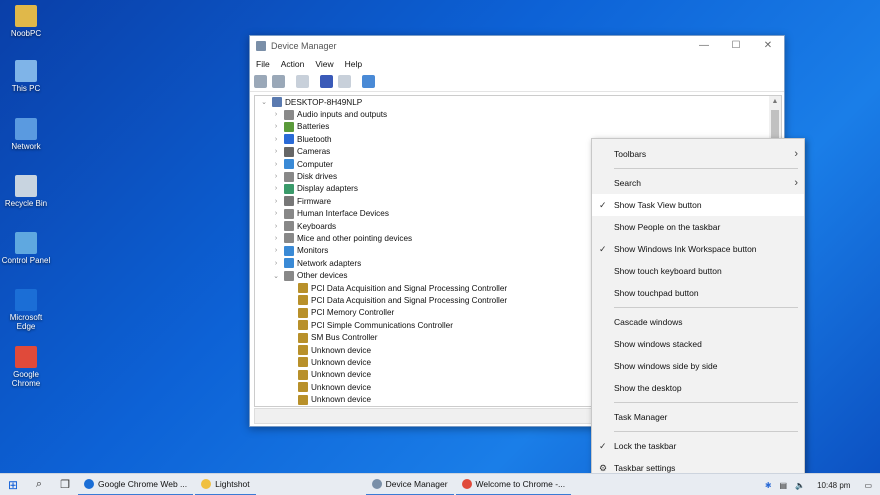 This screenshot has width=880, height=495. I want to click on task-view-icon: ❐, so click(65, 484).